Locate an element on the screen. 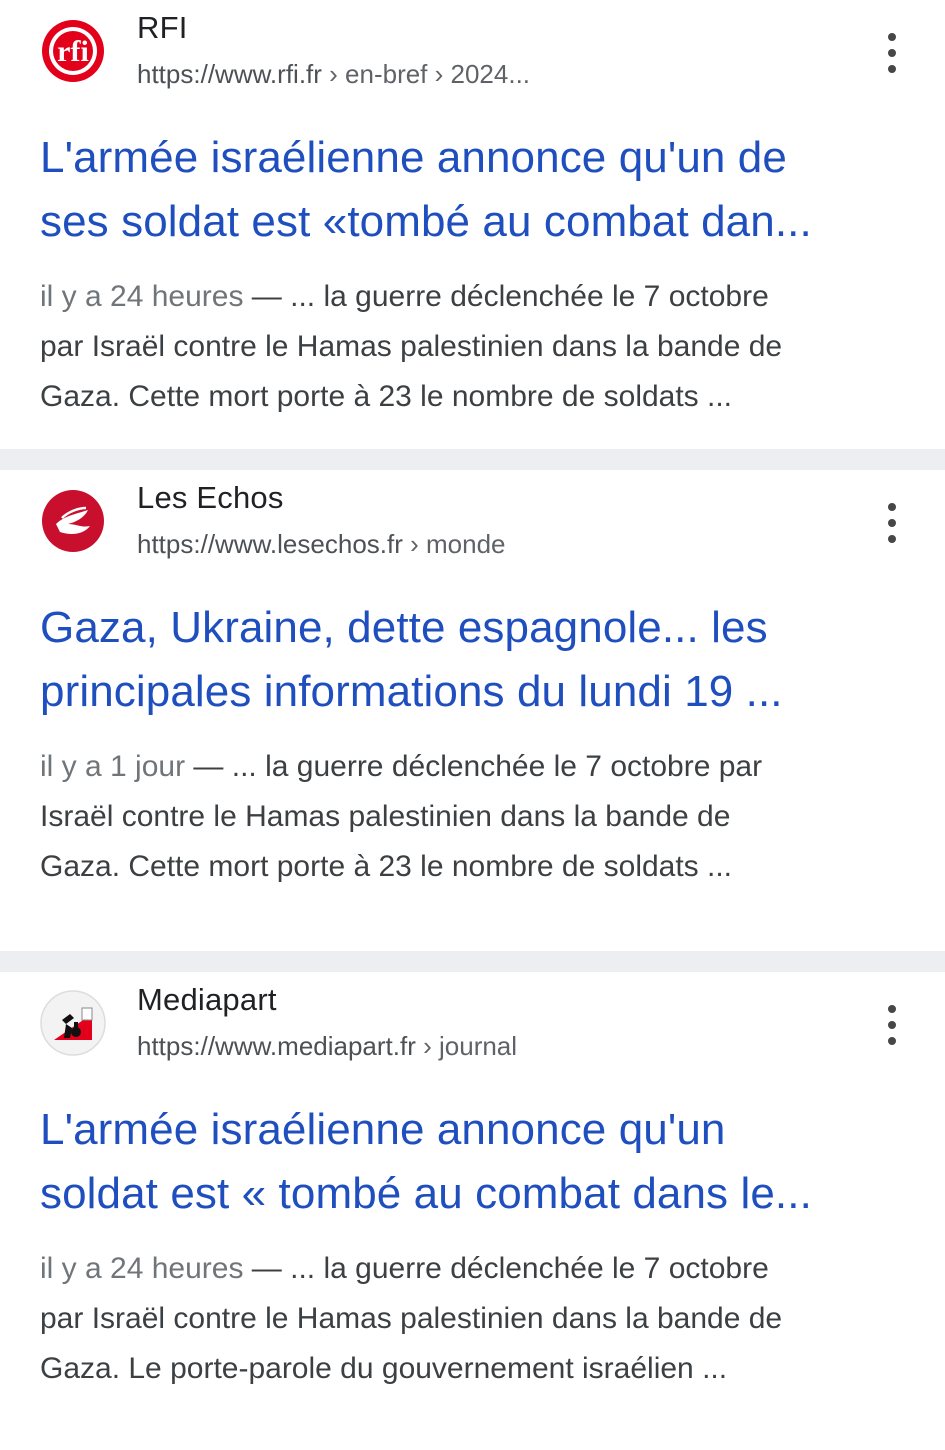  source-url: https://www.lesechos.fr › monde is located at coordinates (321, 544).